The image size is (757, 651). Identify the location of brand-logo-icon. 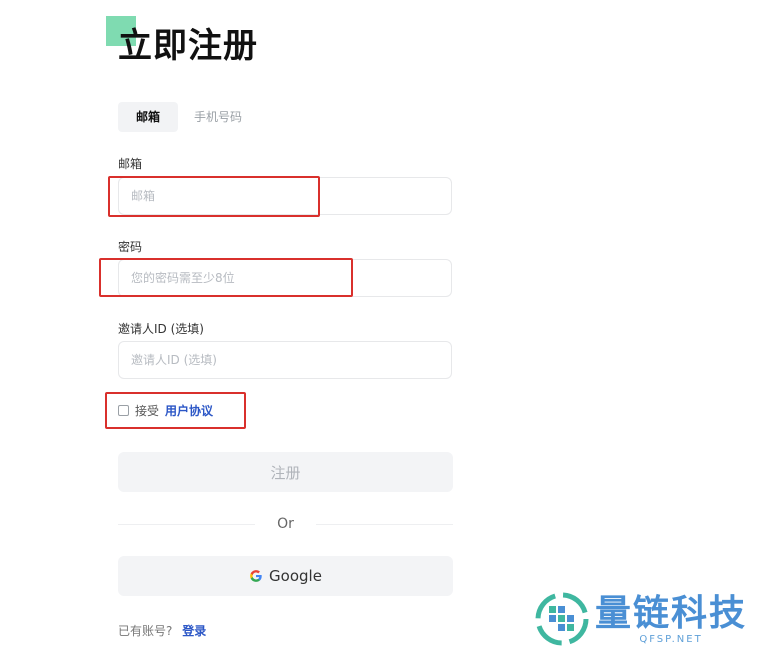
(562, 619).